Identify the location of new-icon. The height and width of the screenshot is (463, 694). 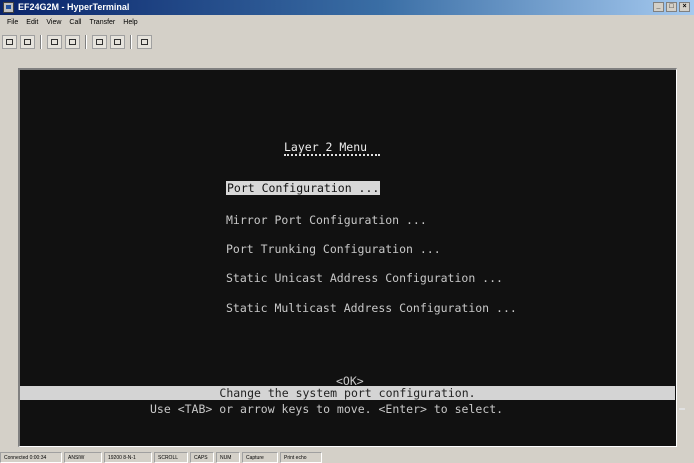
(9, 42).